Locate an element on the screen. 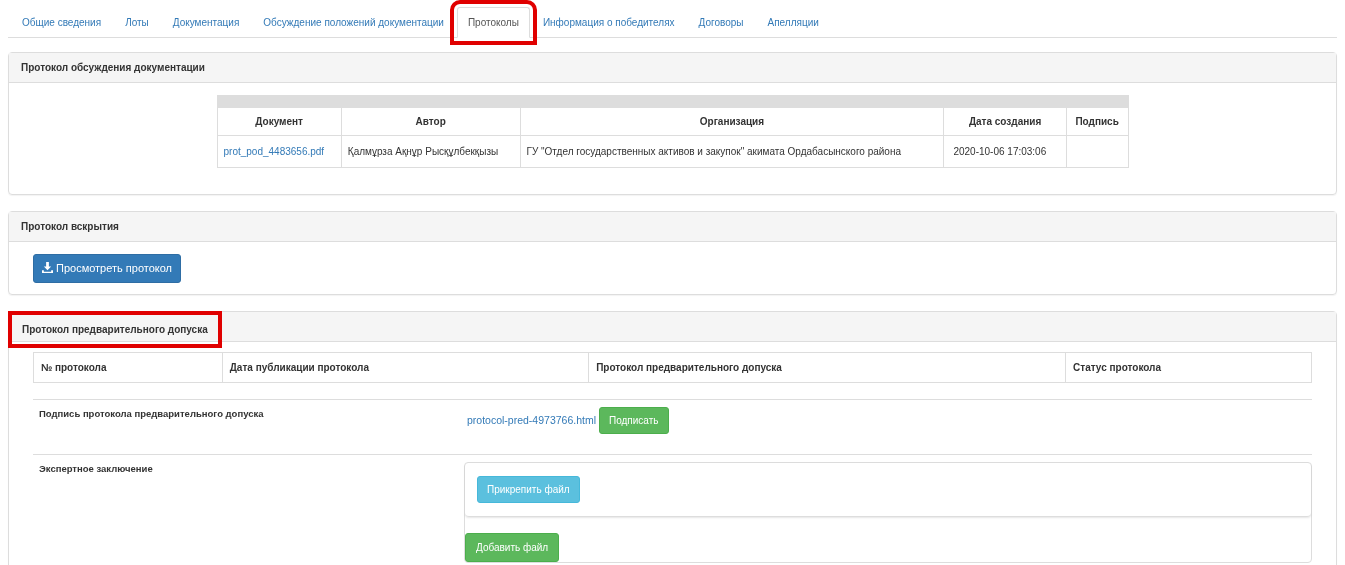 This screenshot has width=1345, height=565. panel-title: Протокол вскрытия is located at coordinates (70, 227).